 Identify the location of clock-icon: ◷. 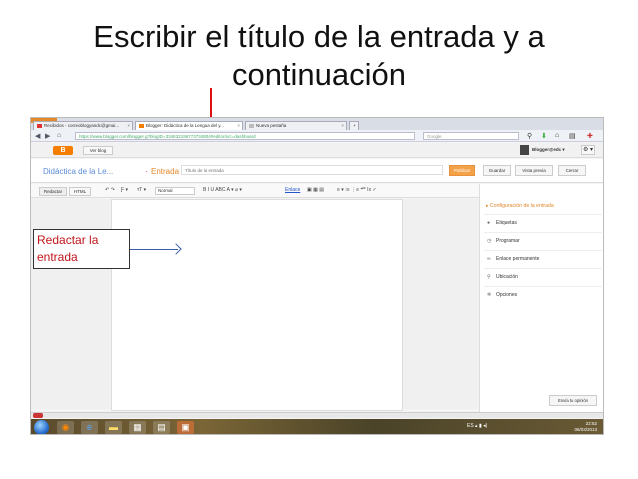
(489, 241).